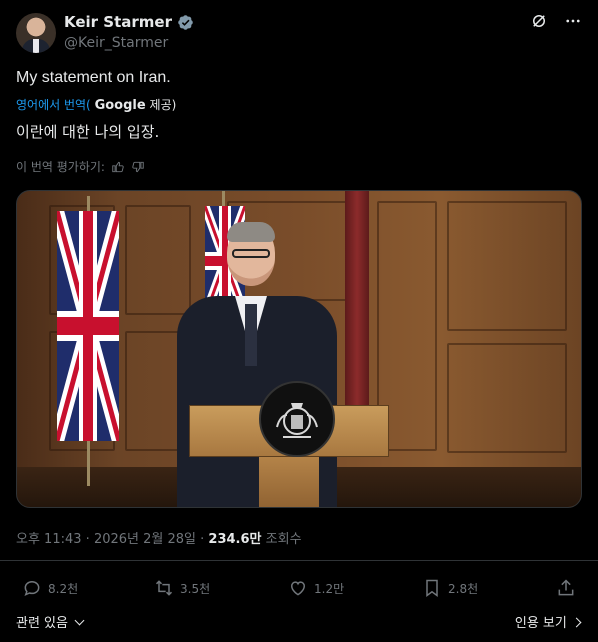  I want to click on grok-icon, so click(539, 21).